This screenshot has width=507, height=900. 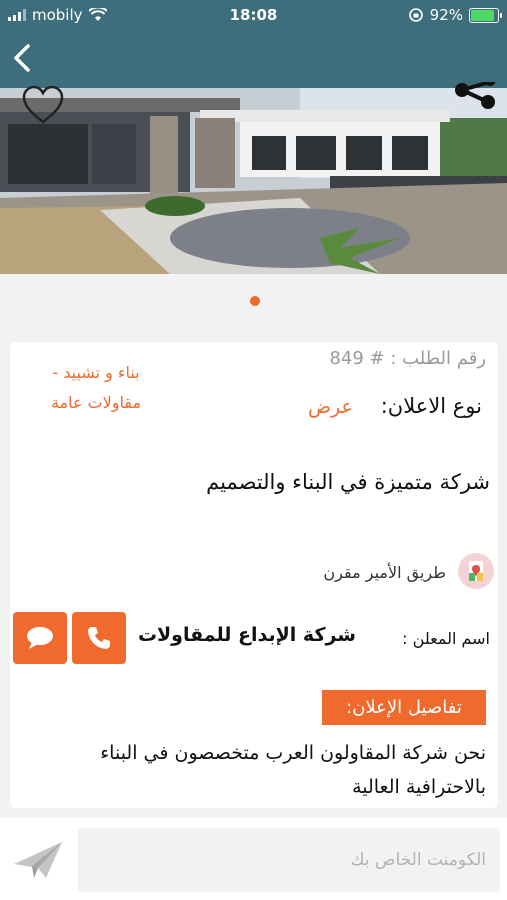 I want to click on status-right: 92%, so click(x=455, y=15).